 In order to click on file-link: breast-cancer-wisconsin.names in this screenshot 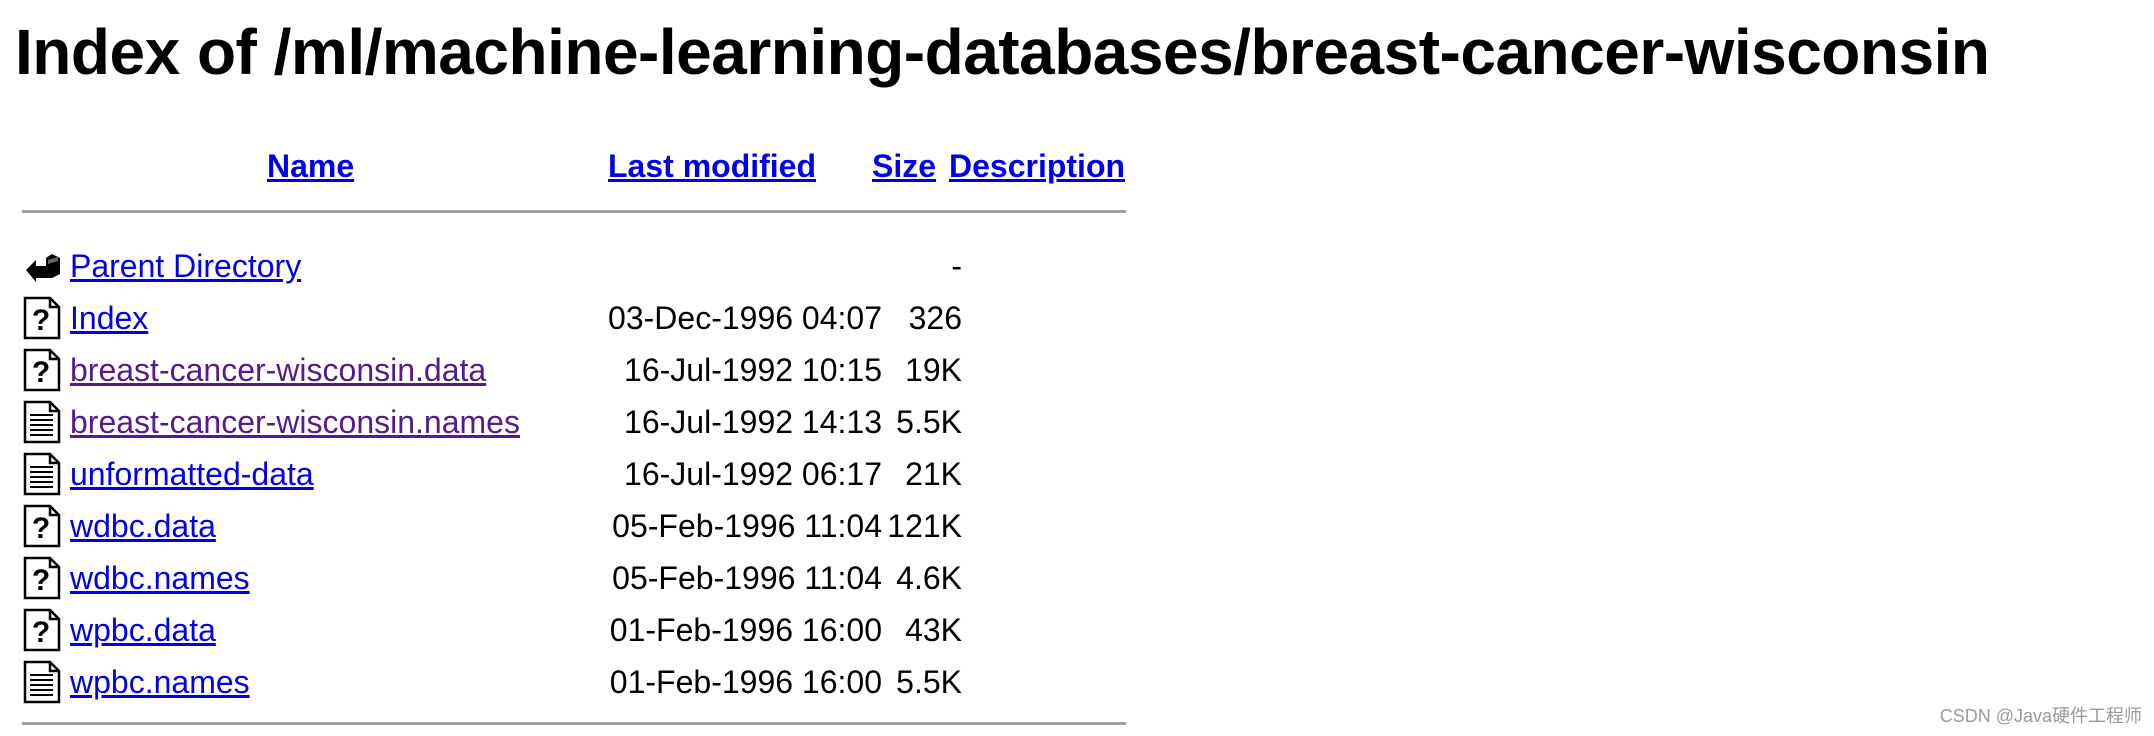, I will do `click(295, 422)`.